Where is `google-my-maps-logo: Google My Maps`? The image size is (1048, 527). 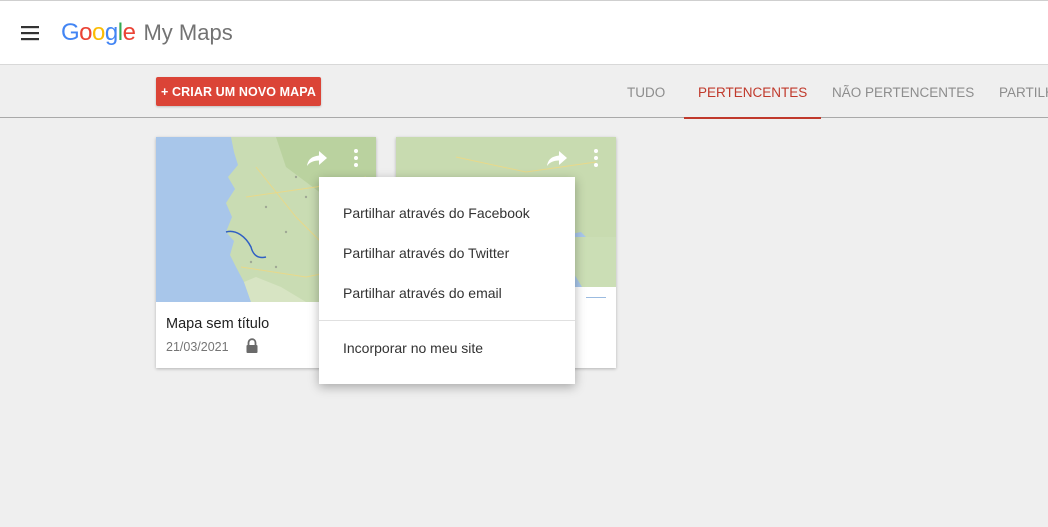 google-my-maps-logo: Google My Maps is located at coordinates (147, 33).